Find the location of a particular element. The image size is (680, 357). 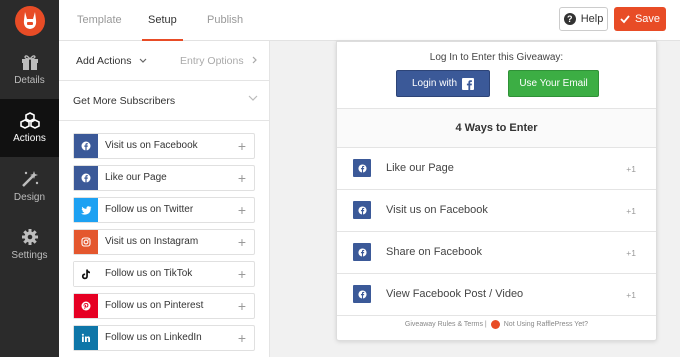

entry-label: Share on Facebook is located at coordinates (434, 252).